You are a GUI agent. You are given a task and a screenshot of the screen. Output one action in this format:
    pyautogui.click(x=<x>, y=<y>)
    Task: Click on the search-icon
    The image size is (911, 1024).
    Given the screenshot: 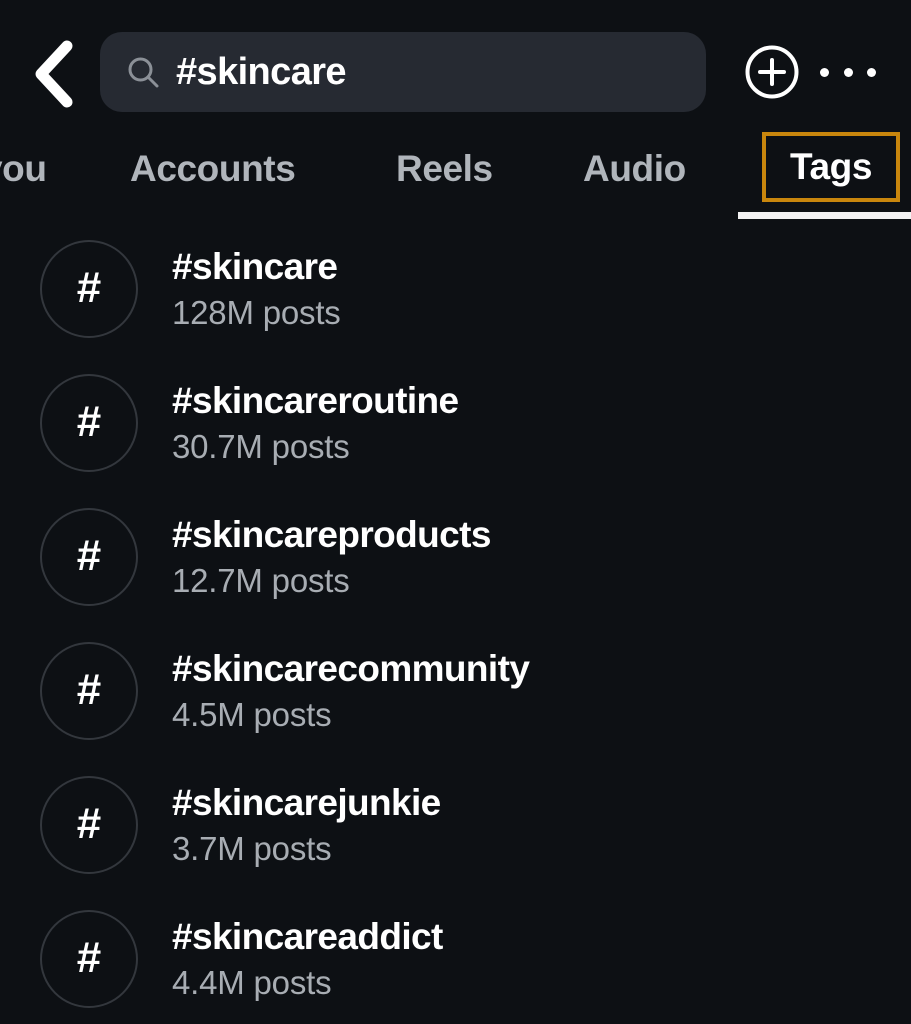 What is the action you would take?
    pyautogui.click(x=143, y=72)
    